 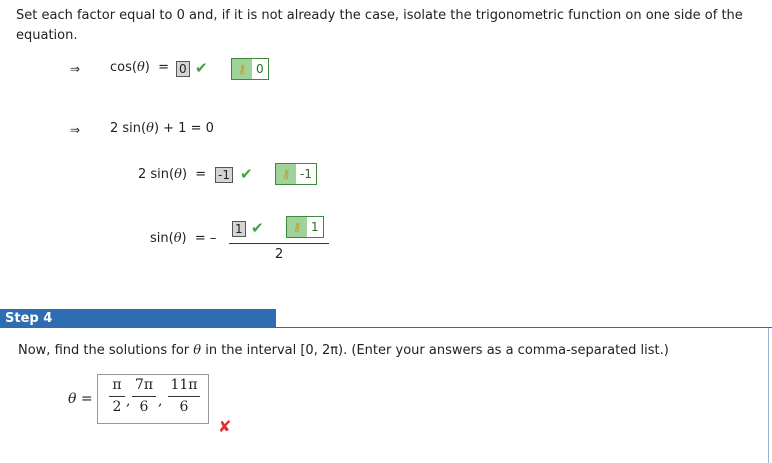 I want to click on answer-key-cos: ⚷ 0, so click(x=250, y=69).